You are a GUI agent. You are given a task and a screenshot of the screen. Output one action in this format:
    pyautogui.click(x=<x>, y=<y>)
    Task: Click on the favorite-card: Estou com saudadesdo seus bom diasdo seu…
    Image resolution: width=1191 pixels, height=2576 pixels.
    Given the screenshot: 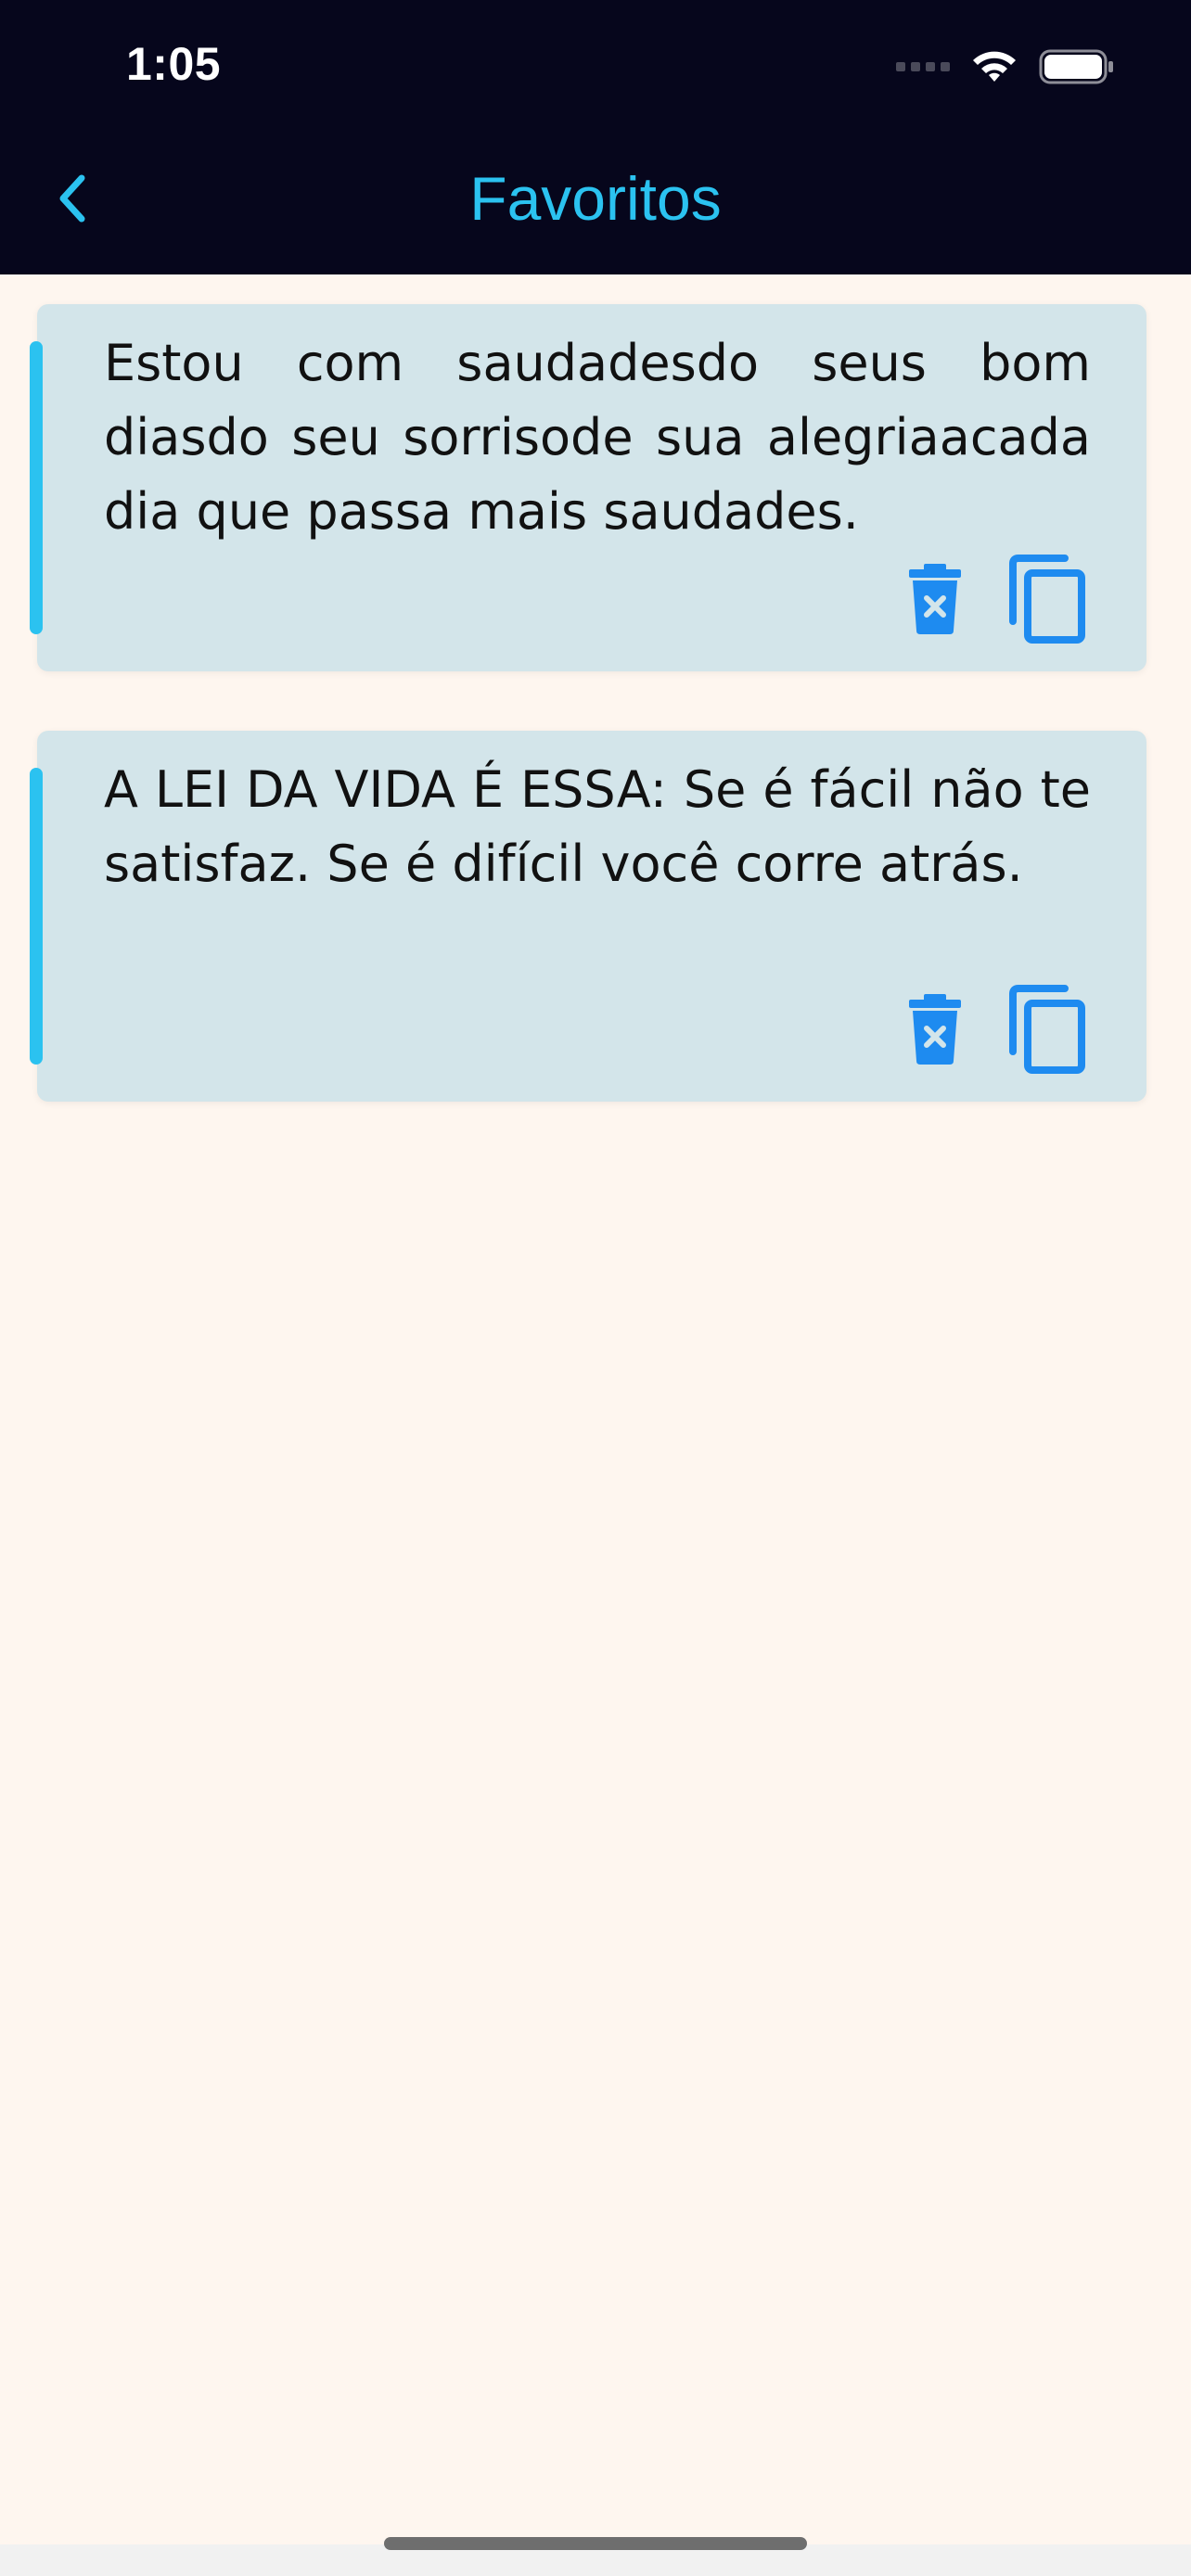 What is the action you would take?
    pyautogui.click(x=588, y=488)
    